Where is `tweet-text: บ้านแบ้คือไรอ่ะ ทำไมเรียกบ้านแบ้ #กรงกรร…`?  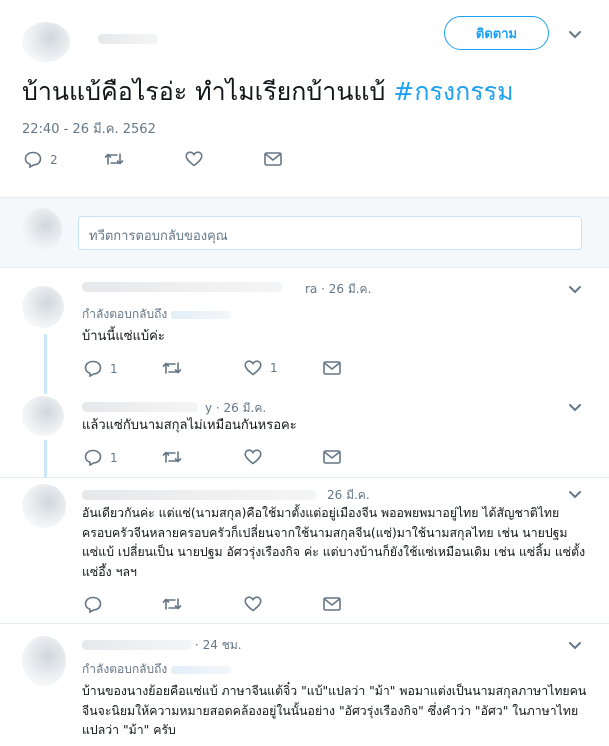 tweet-text: บ้านแบ้คือไรอ่ะ ทำไมเรียกบ้านแบ้ #กรงกรร… is located at coordinates (268, 92).